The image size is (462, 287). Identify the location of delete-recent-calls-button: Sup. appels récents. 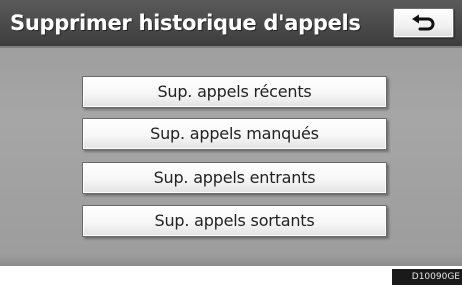
(234, 92).